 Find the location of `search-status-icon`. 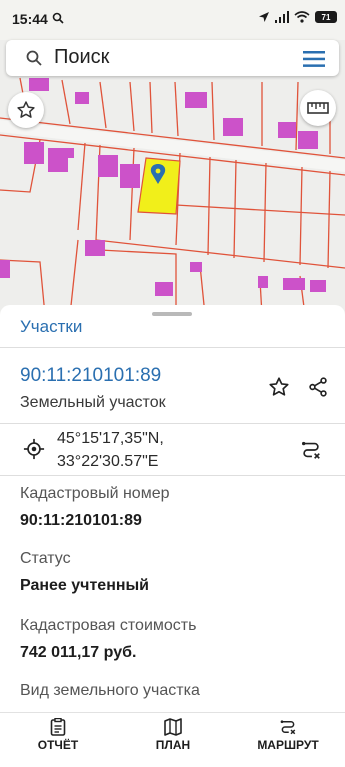

search-status-icon is located at coordinates (58, 18).